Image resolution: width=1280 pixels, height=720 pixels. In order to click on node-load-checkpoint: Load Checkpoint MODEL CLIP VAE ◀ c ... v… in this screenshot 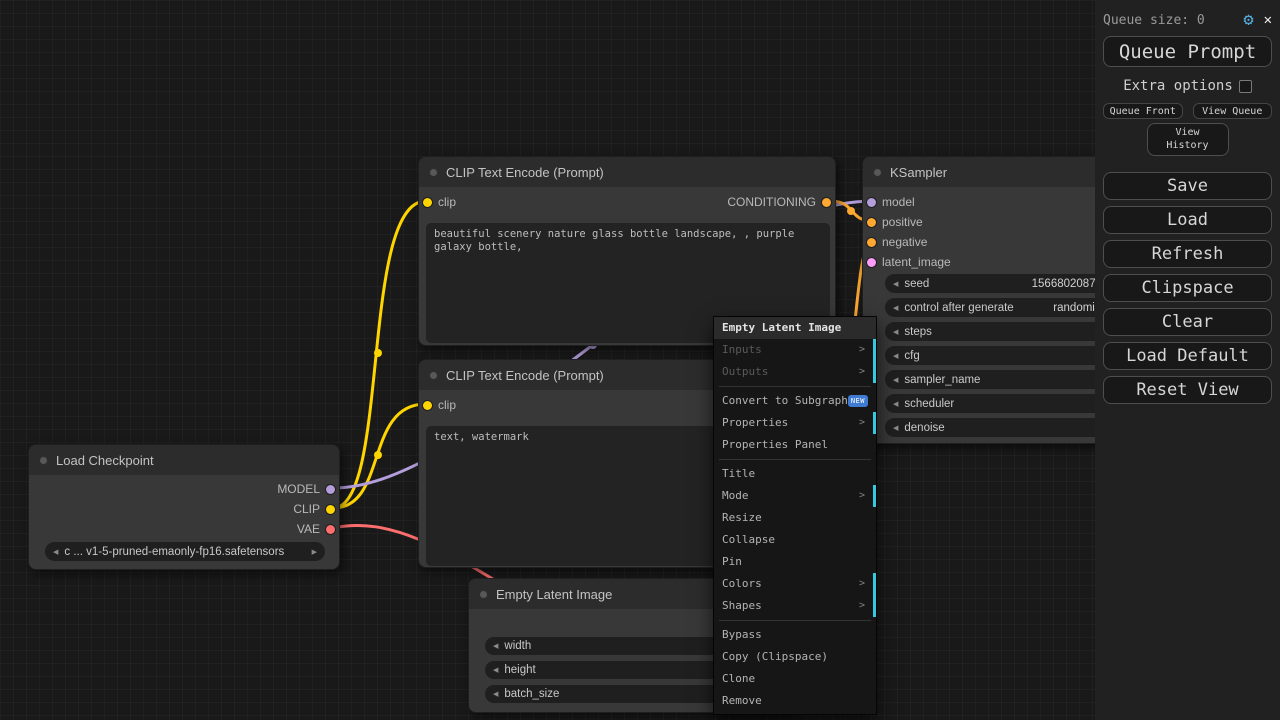, I will do `click(184, 507)`.